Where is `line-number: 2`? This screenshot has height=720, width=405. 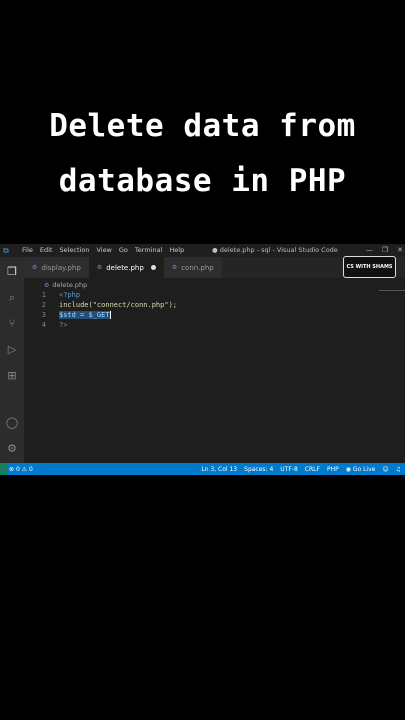 line-number: 2 is located at coordinates (43, 305).